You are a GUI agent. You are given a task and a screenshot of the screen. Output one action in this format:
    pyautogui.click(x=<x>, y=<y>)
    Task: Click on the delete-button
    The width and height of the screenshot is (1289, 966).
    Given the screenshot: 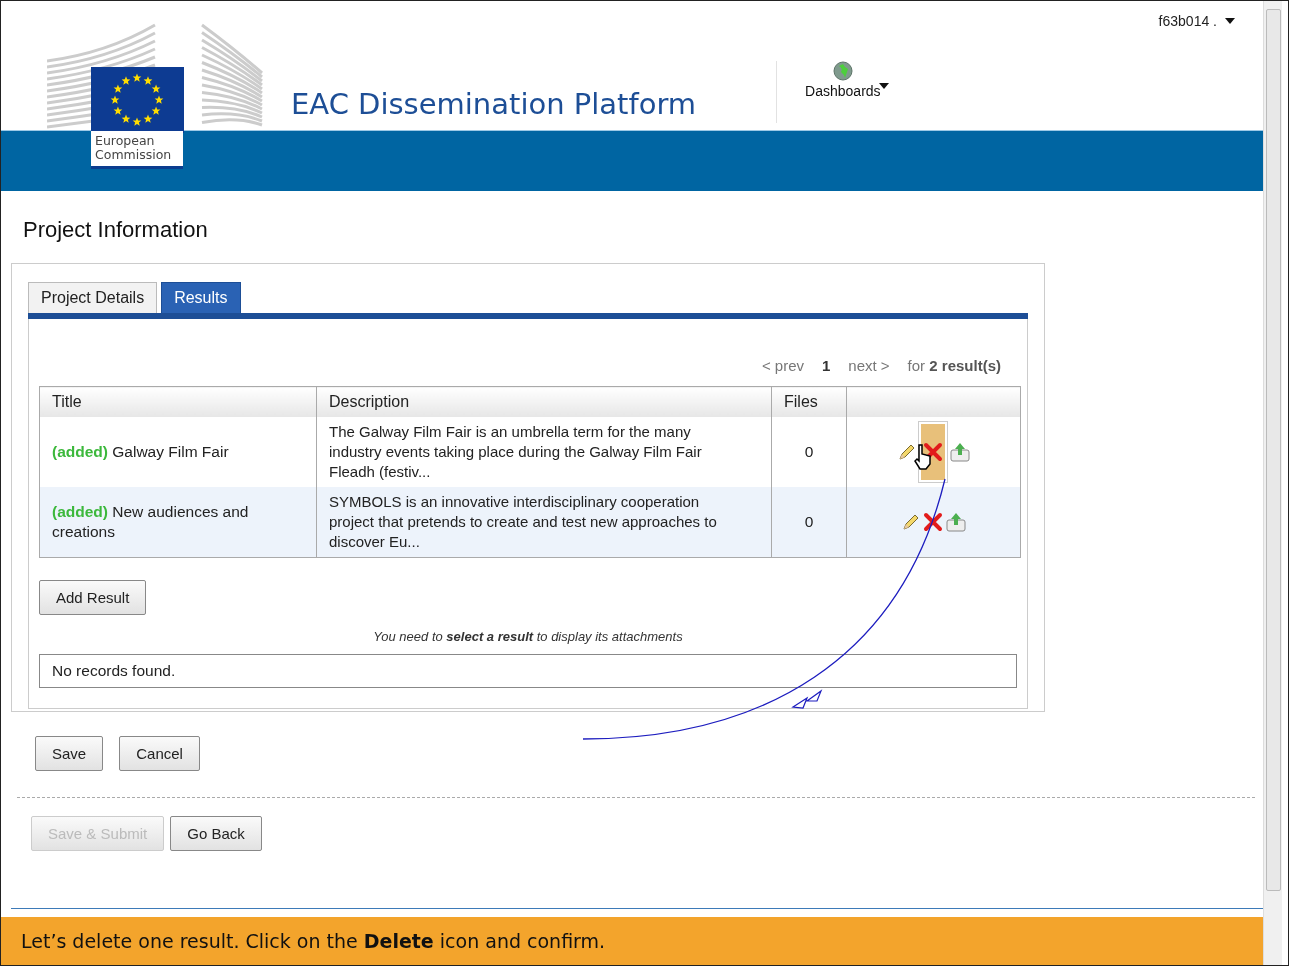 What is the action you would take?
    pyautogui.click(x=932, y=522)
    